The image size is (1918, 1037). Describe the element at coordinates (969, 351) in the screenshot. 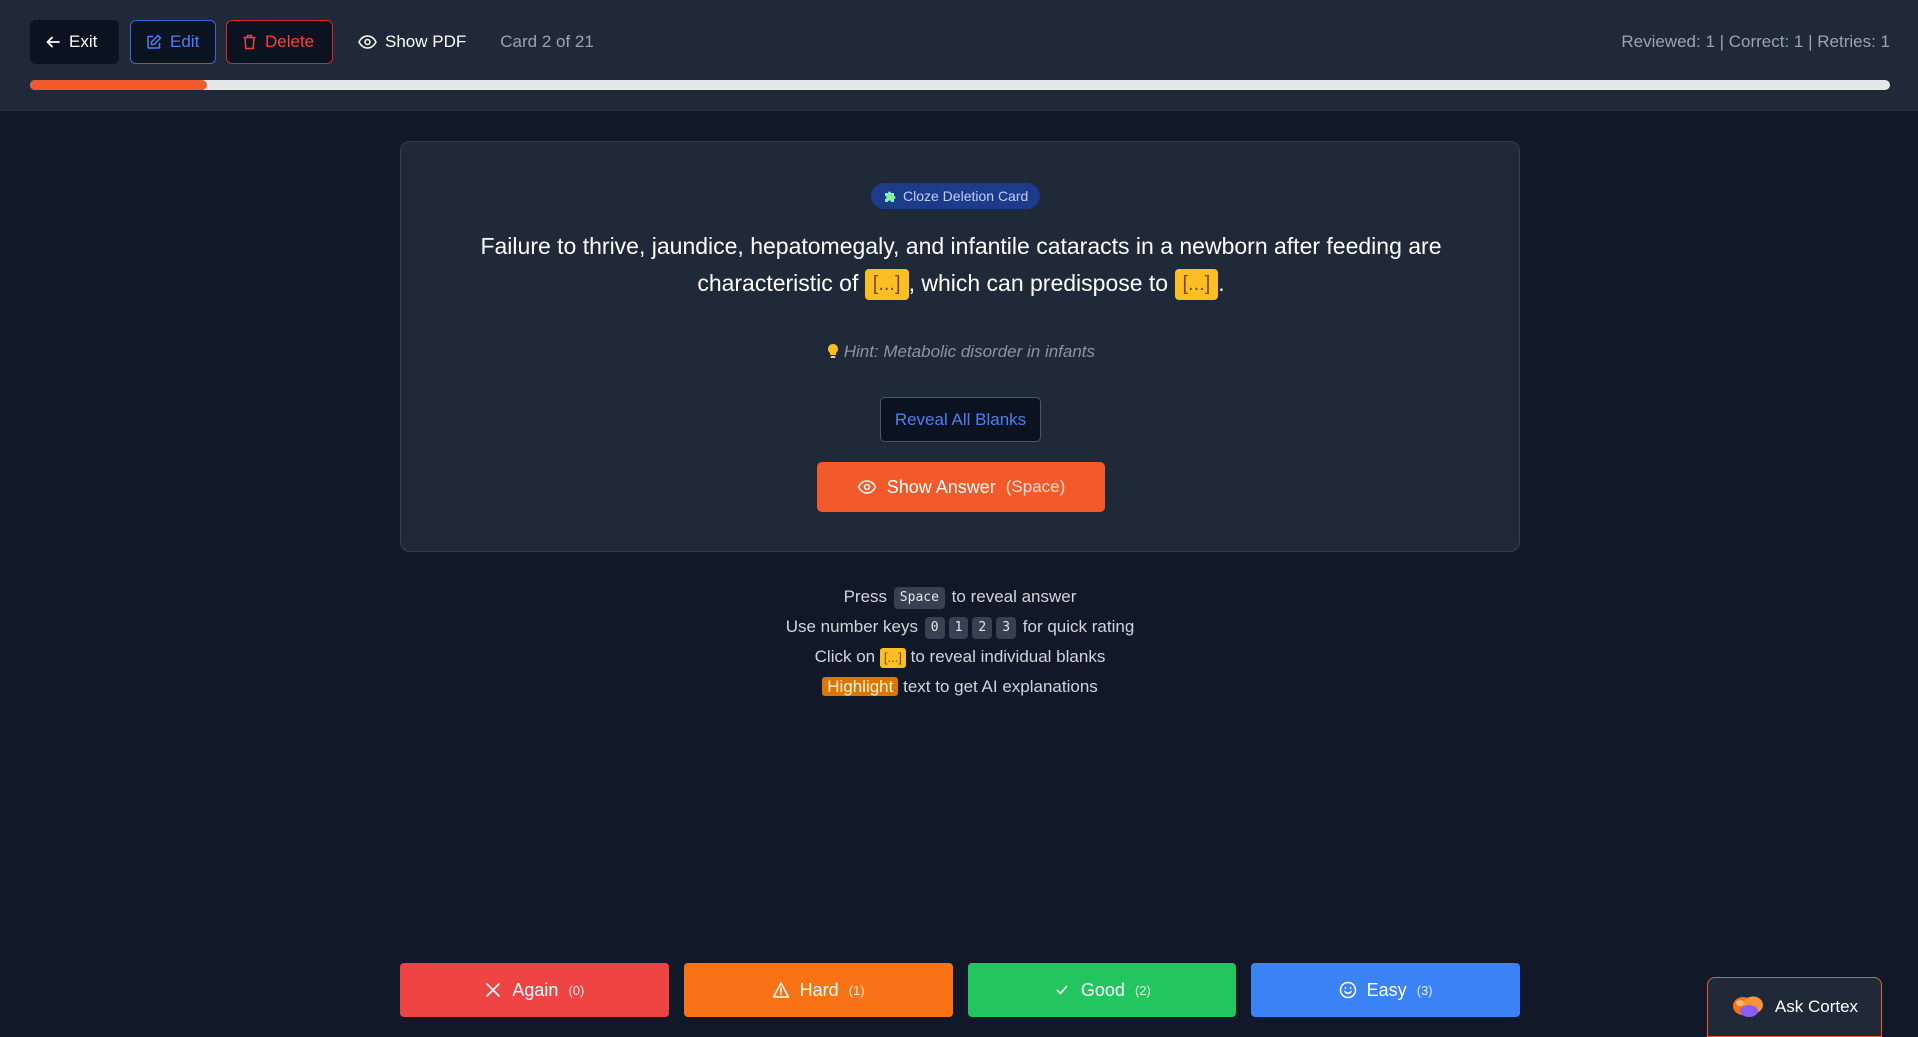

I see `hint-text: Hint: Metabolic disorder in infants` at that location.